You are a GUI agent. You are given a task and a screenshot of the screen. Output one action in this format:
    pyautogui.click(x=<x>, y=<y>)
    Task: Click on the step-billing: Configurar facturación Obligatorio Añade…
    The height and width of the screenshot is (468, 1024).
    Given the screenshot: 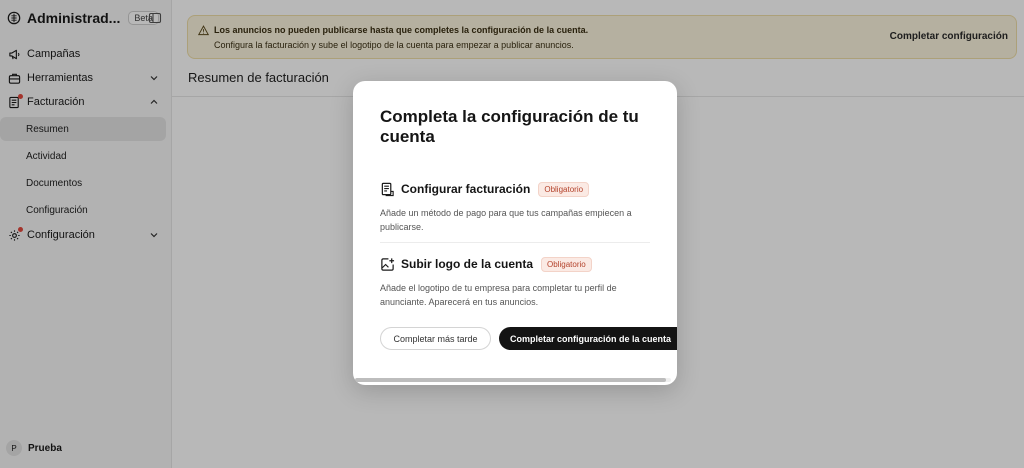 What is the action you would take?
    pyautogui.click(x=515, y=207)
    